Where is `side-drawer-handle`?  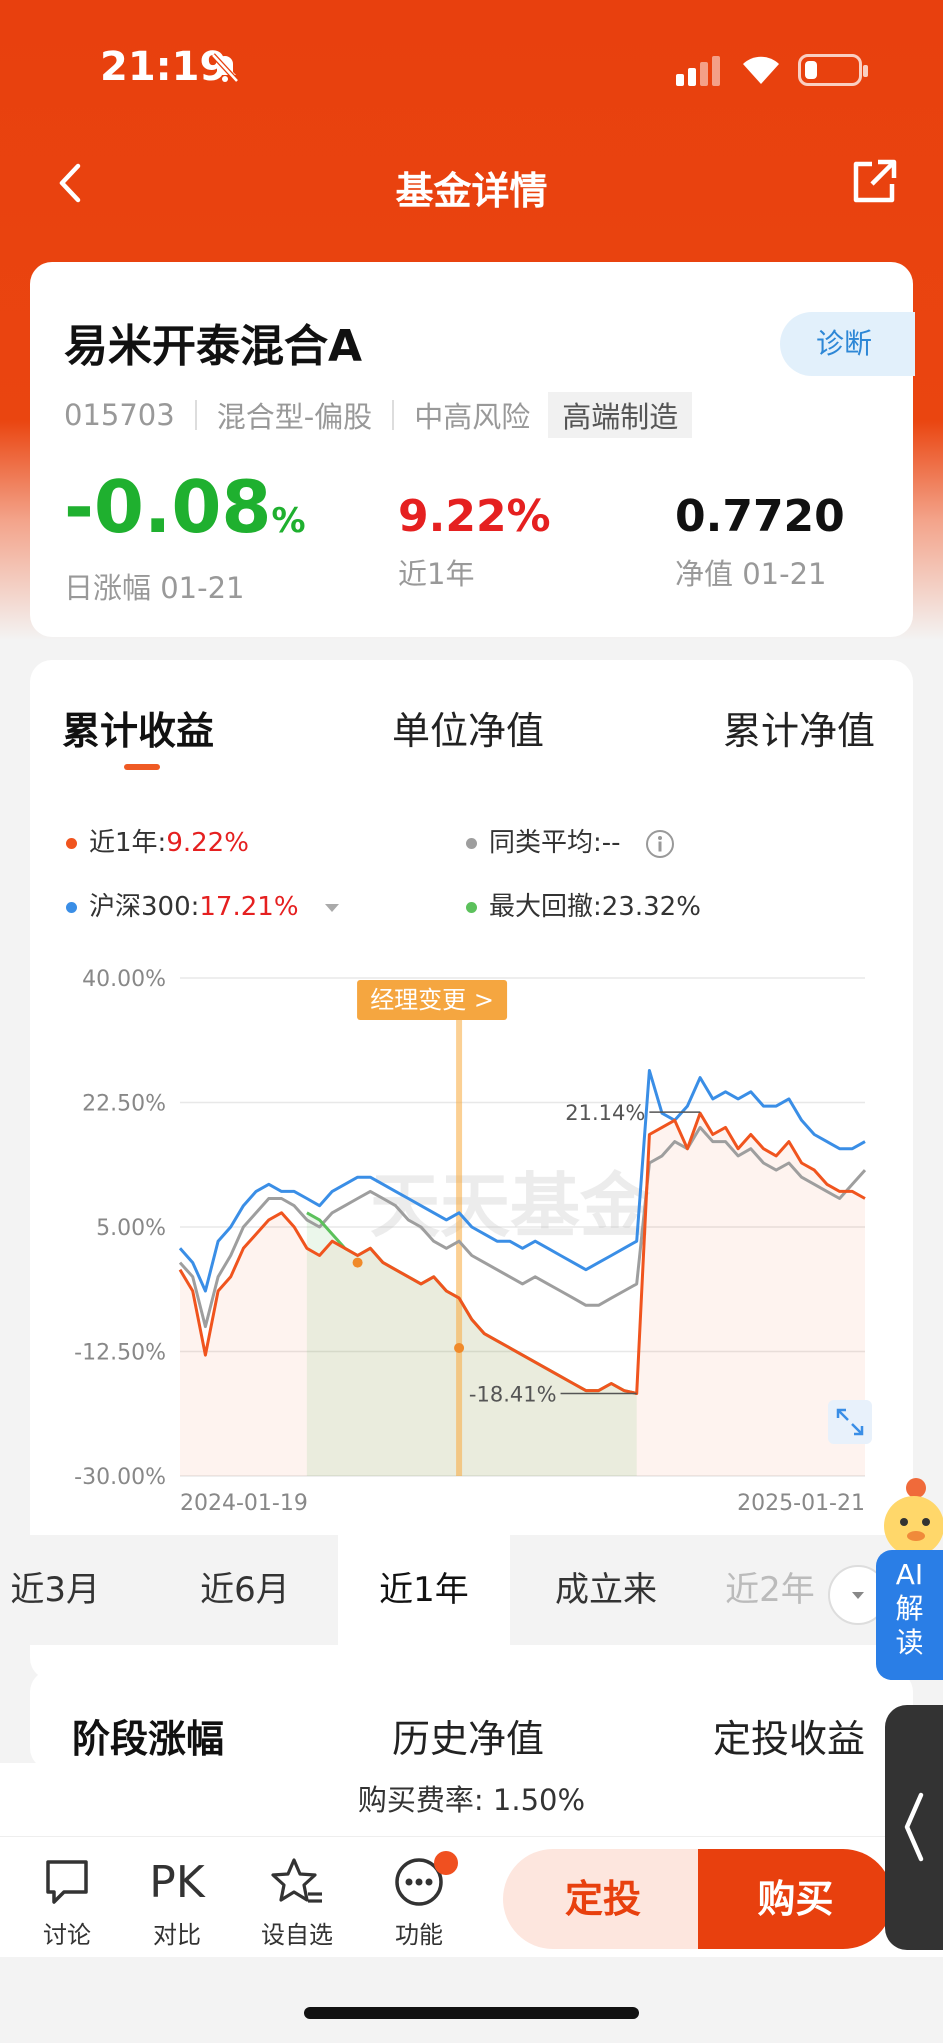 side-drawer-handle is located at coordinates (914, 1827).